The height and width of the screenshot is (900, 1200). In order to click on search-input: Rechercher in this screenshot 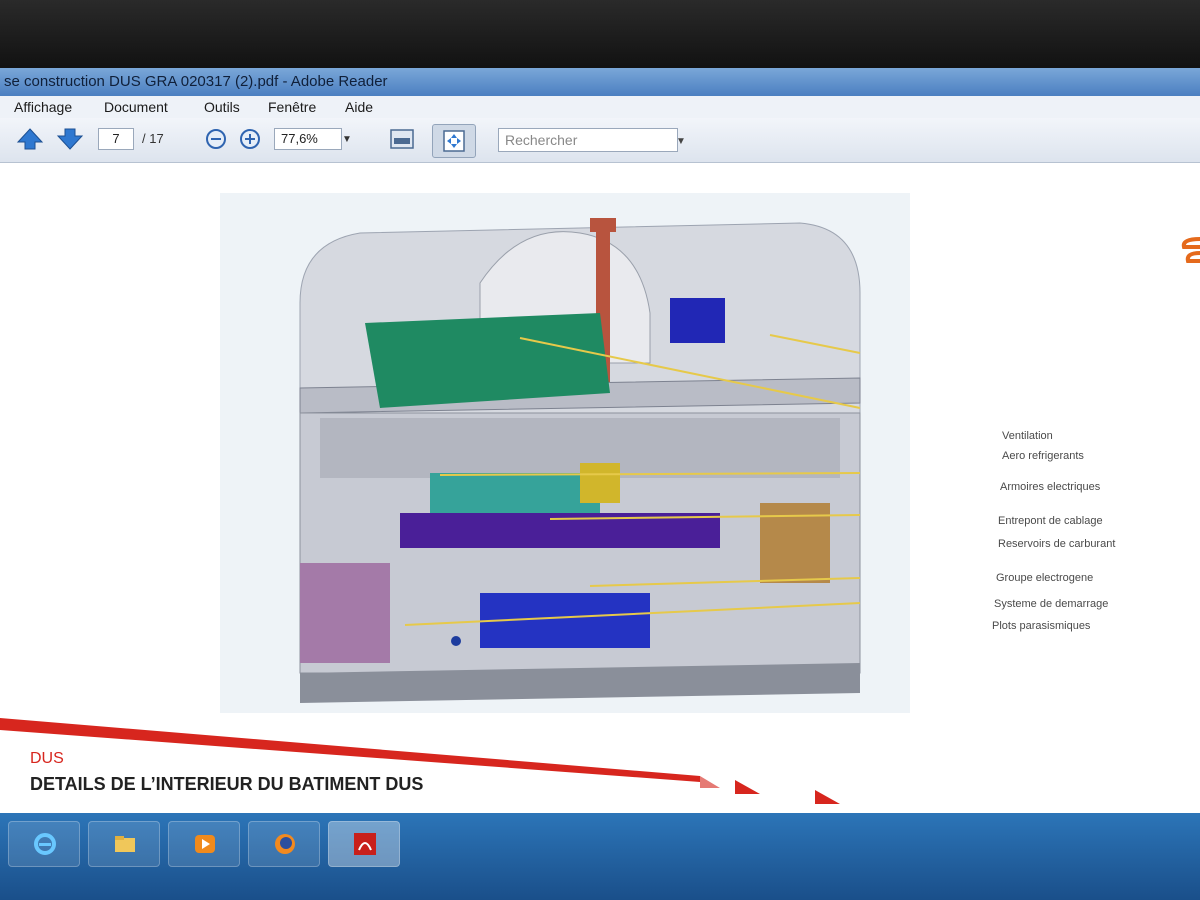, I will do `click(588, 140)`.